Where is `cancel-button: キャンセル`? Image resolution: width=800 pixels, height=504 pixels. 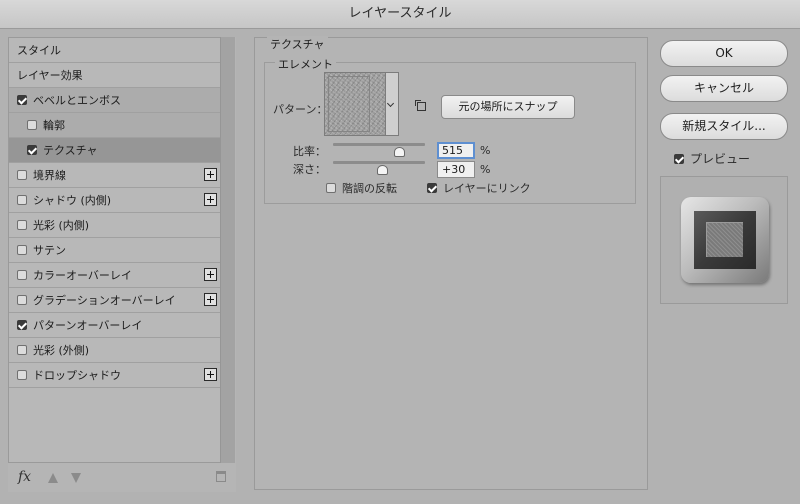
cancel-button: キャンセル is located at coordinates (724, 88).